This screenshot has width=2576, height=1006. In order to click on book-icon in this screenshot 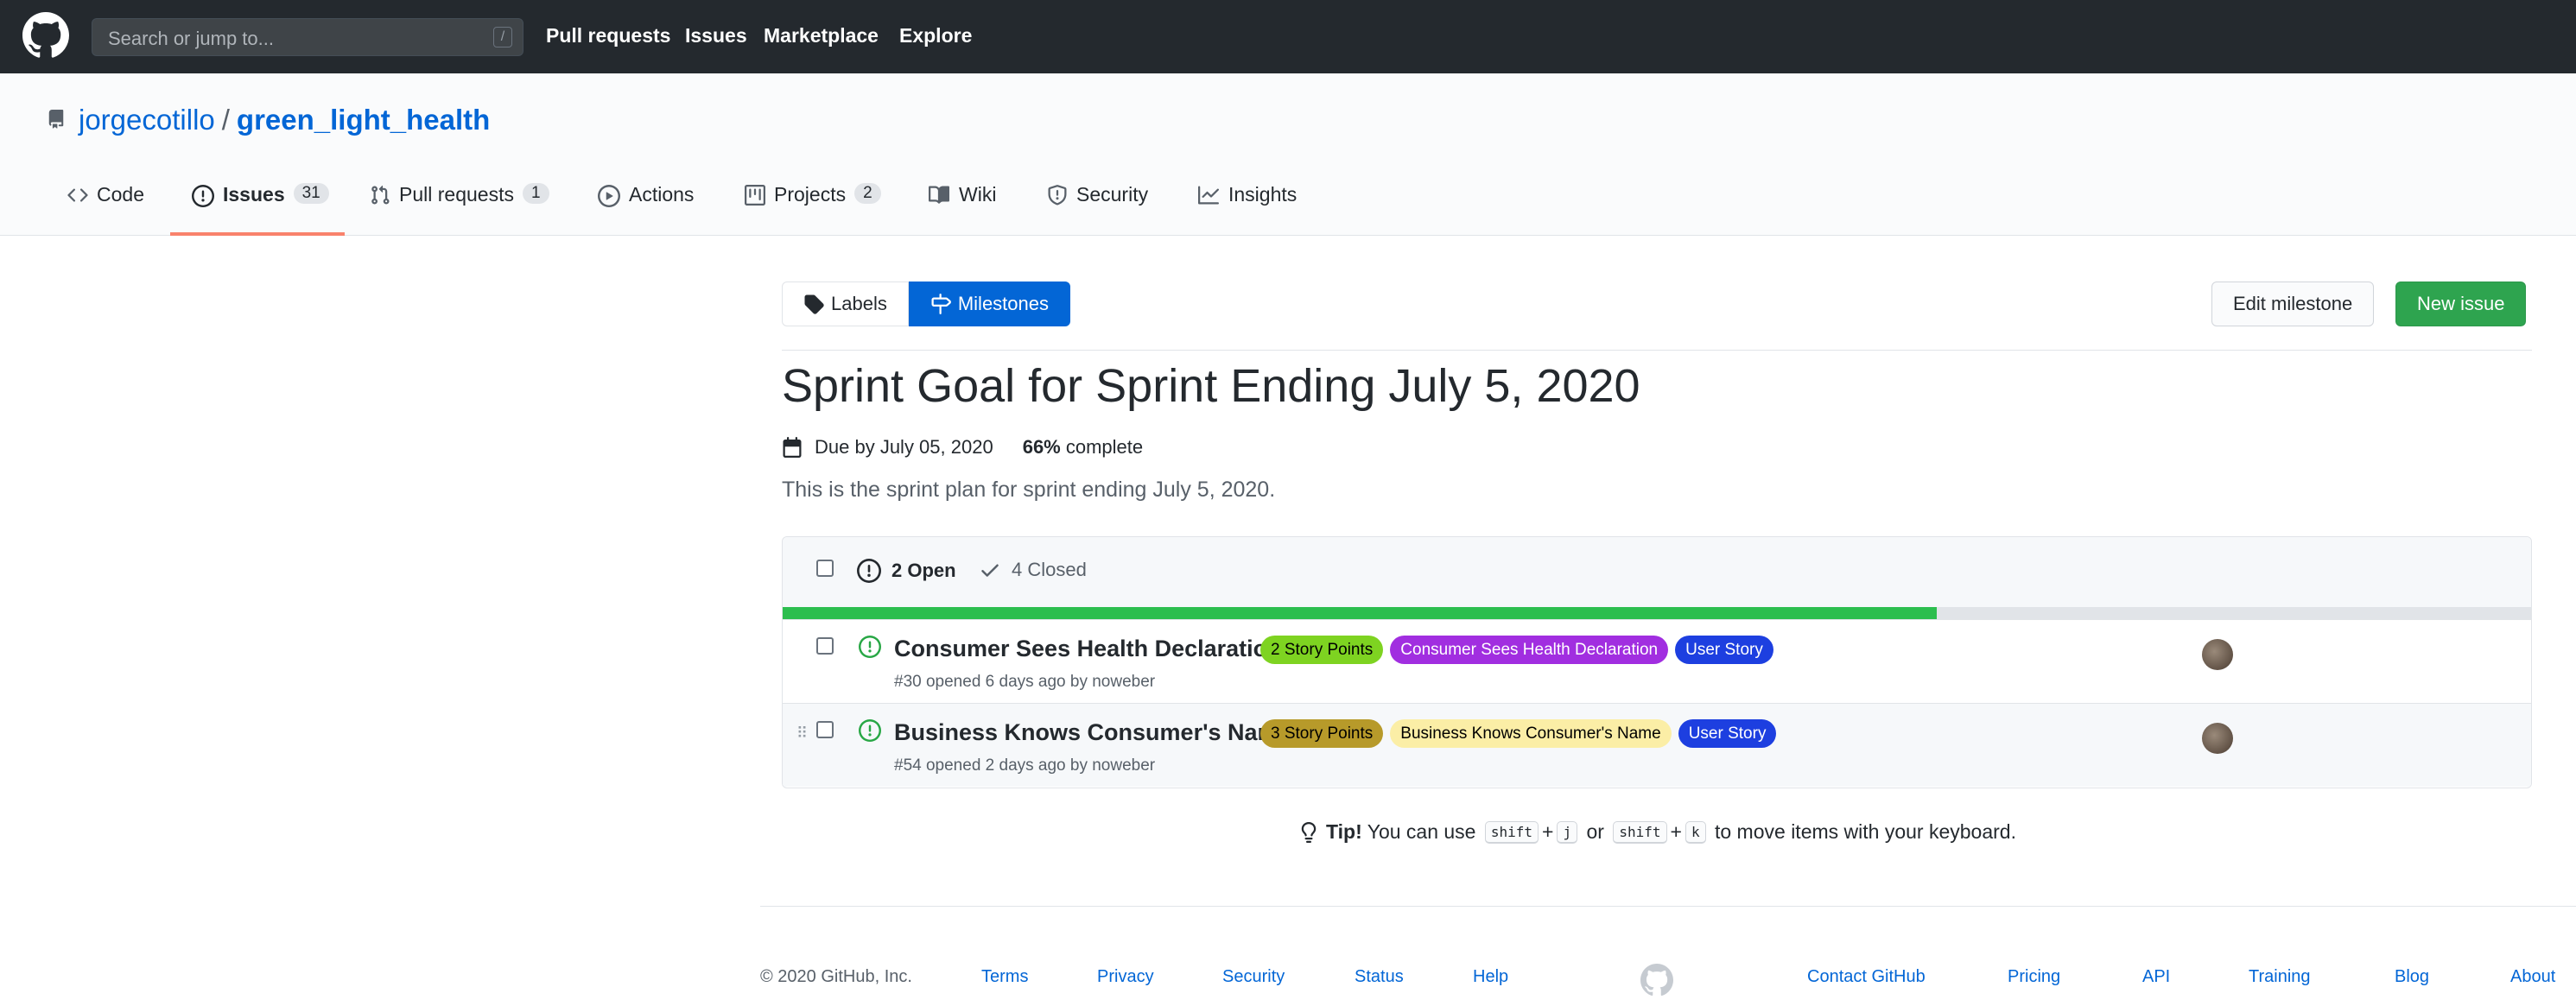, I will do `click(939, 195)`.